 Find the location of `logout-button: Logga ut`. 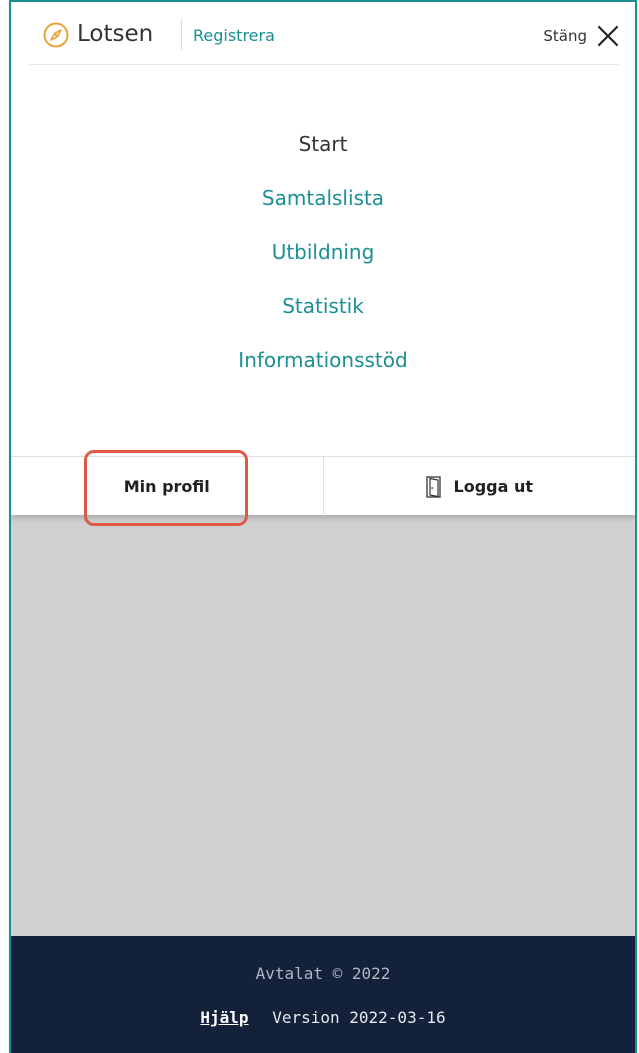

logout-button: Logga ut is located at coordinates (480, 486).